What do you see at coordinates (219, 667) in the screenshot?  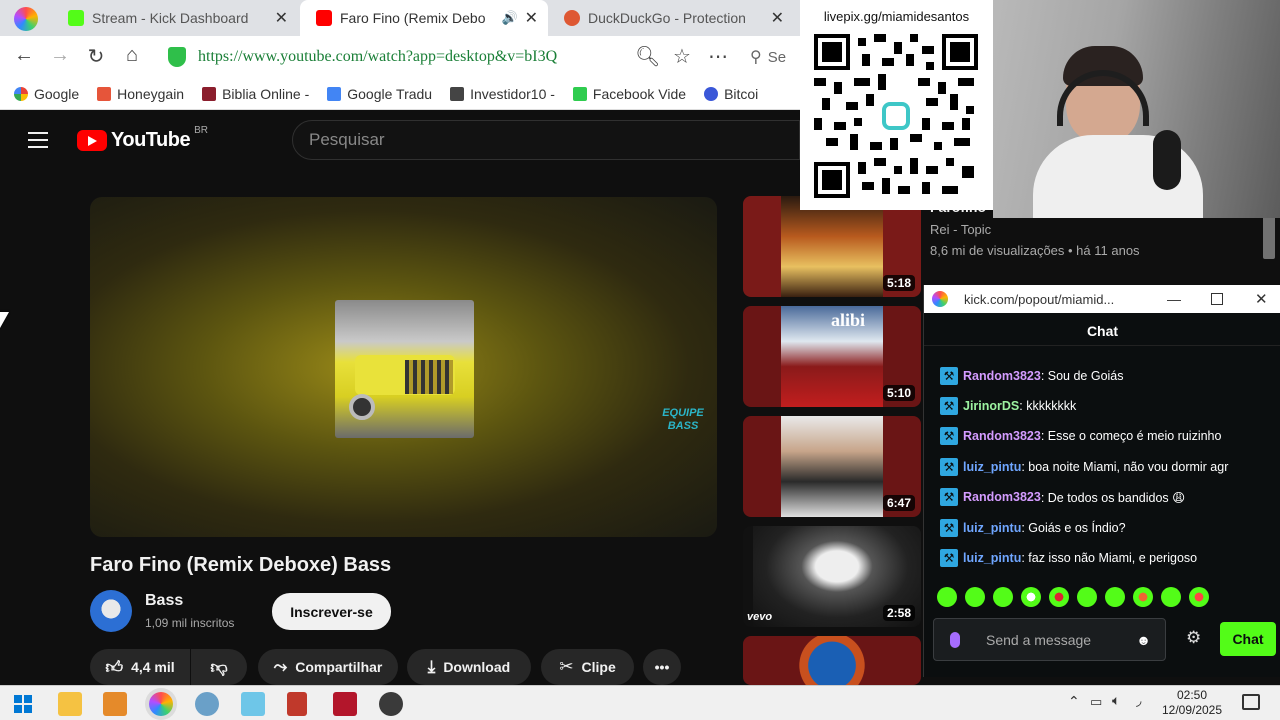 I see `dislike-button: 👎︎` at bounding box center [219, 667].